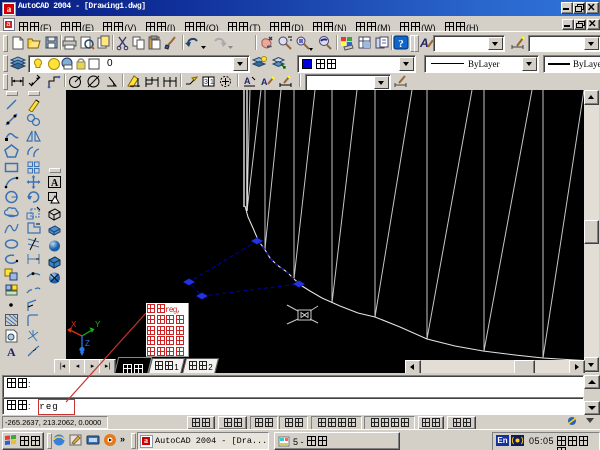  Describe the element at coordinates (98, 324) in the screenshot. I see `svg-text: Y` at that location.